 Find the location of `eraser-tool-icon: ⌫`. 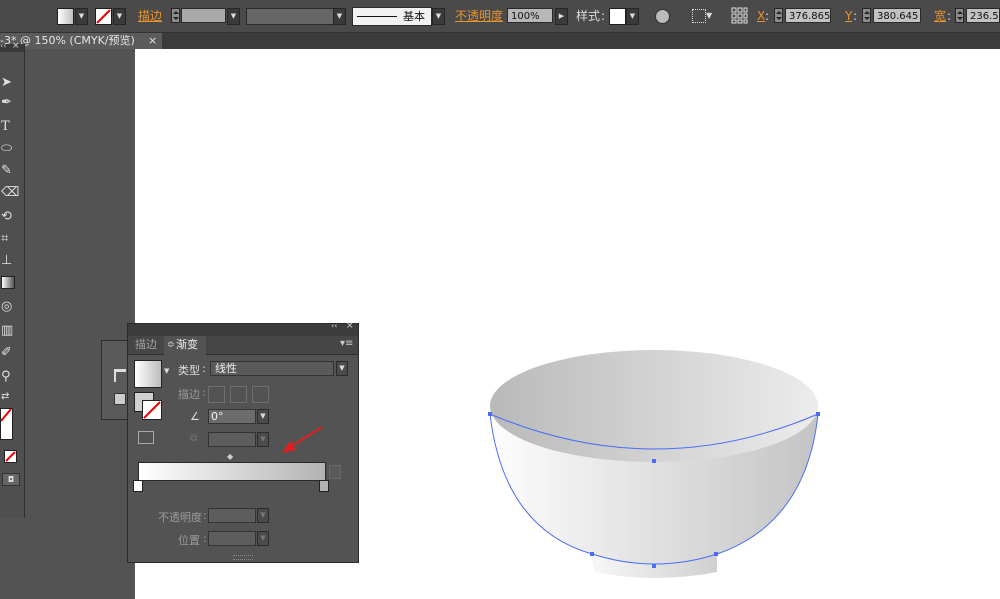

eraser-tool-icon: ⌫ is located at coordinates (11, 193).